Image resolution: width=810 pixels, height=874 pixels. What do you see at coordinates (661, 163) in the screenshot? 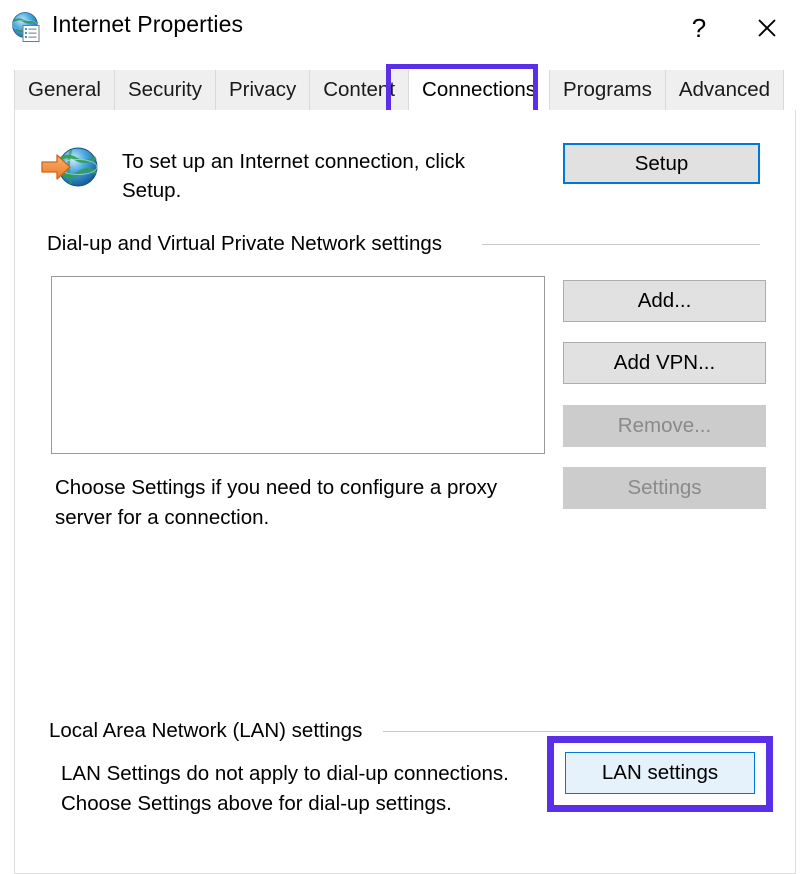
I see `setup-button: Setup` at bounding box center [661, 163].